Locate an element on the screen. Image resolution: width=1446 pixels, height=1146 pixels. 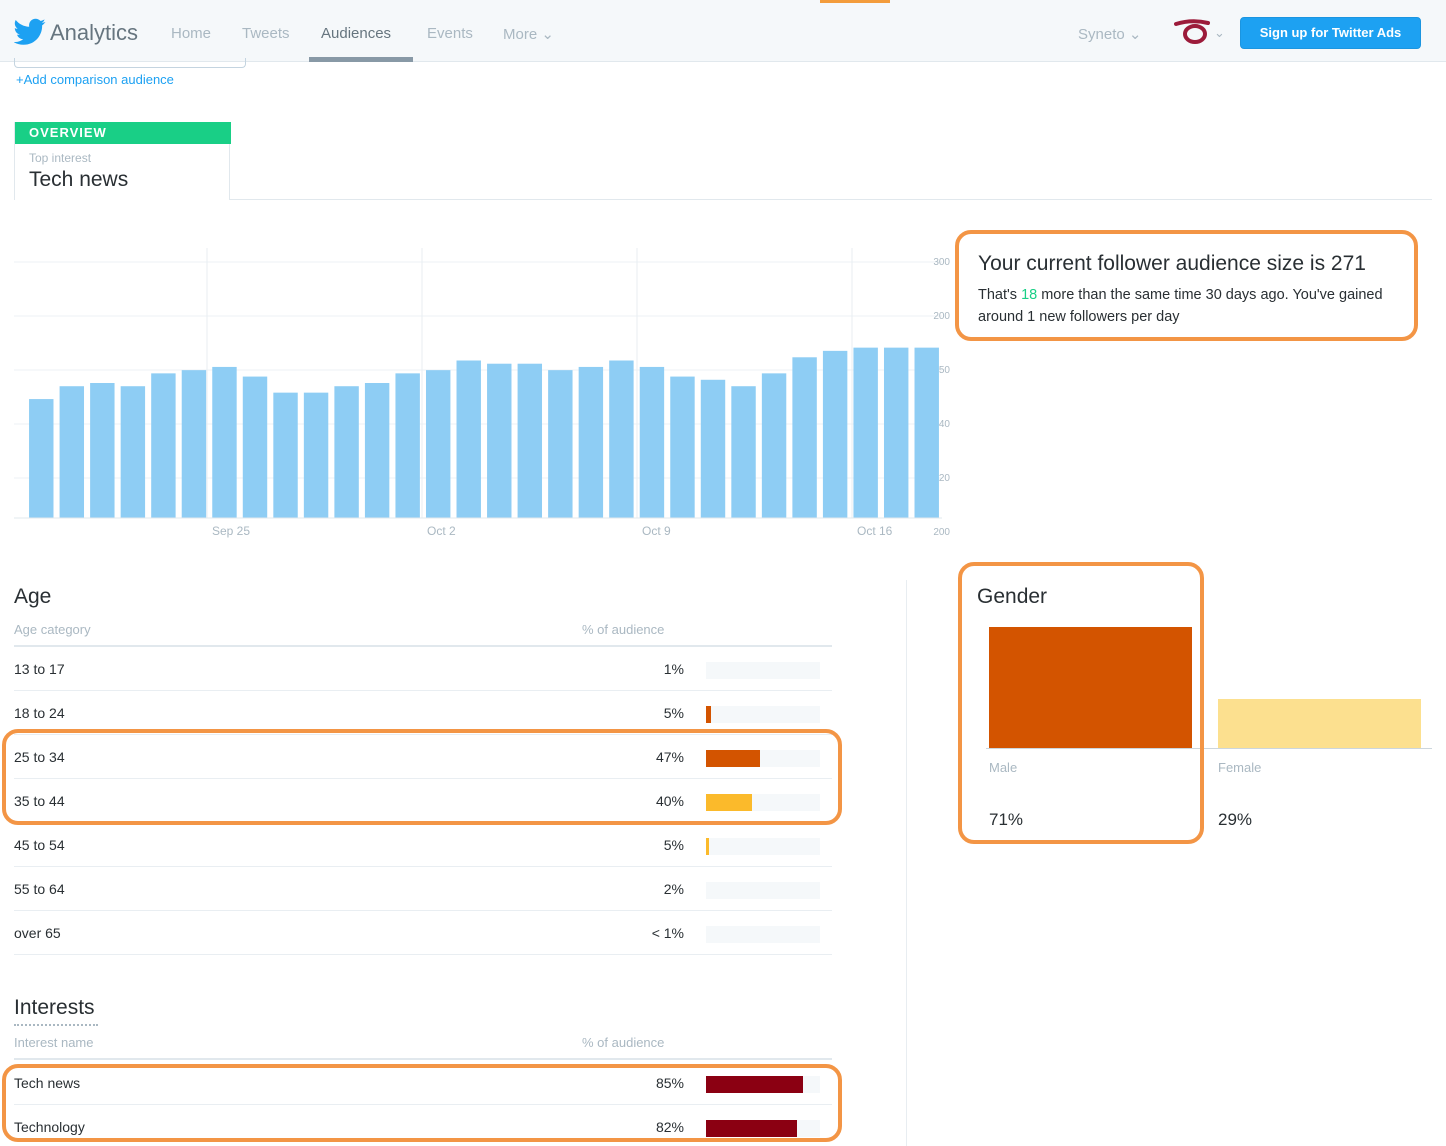
chart-y-tick: 20 is located at coordinates (945, 478).